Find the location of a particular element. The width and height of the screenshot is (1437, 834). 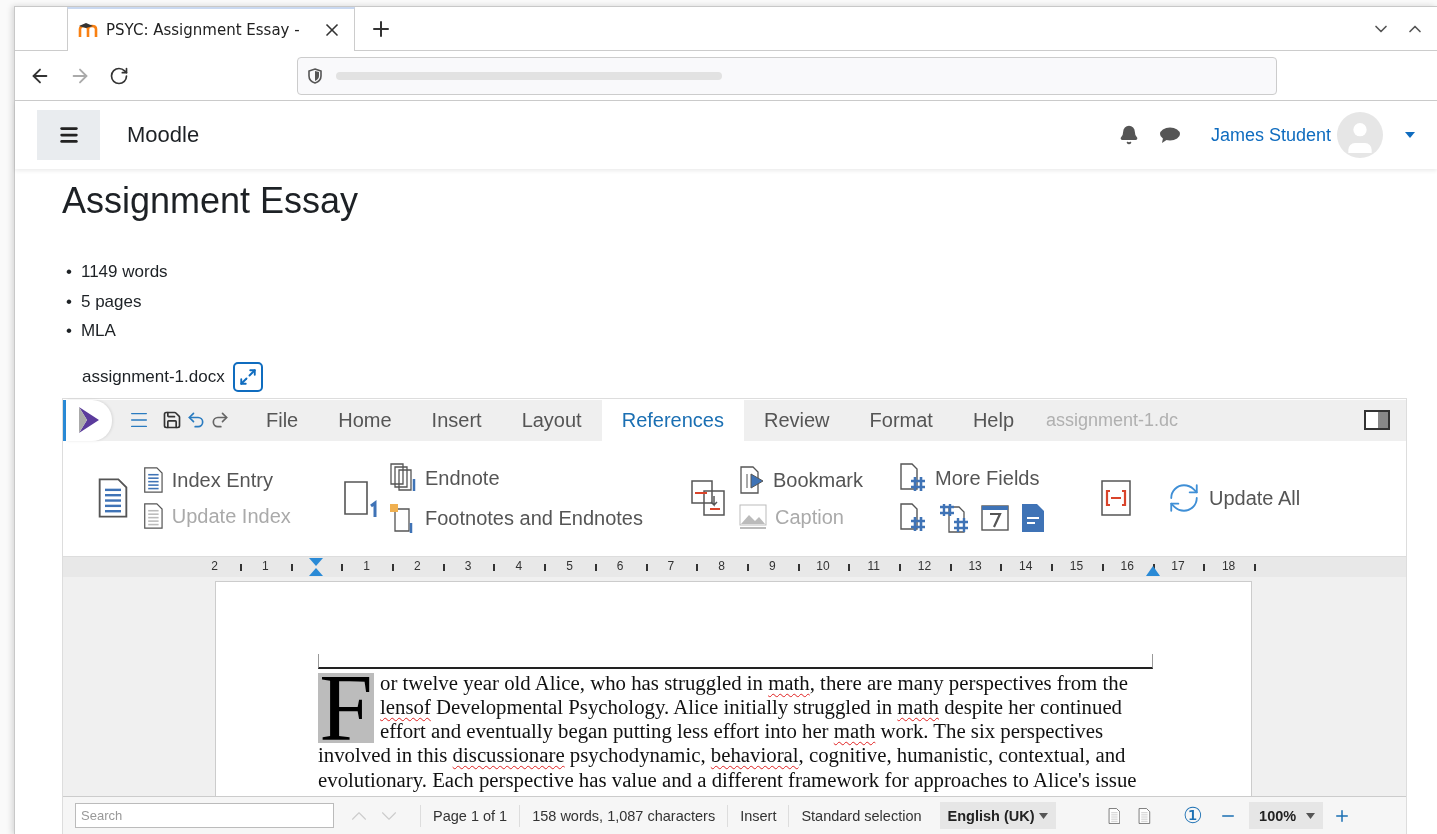

document-name: assignment-1.dc is located at coordinates (1113, 420).